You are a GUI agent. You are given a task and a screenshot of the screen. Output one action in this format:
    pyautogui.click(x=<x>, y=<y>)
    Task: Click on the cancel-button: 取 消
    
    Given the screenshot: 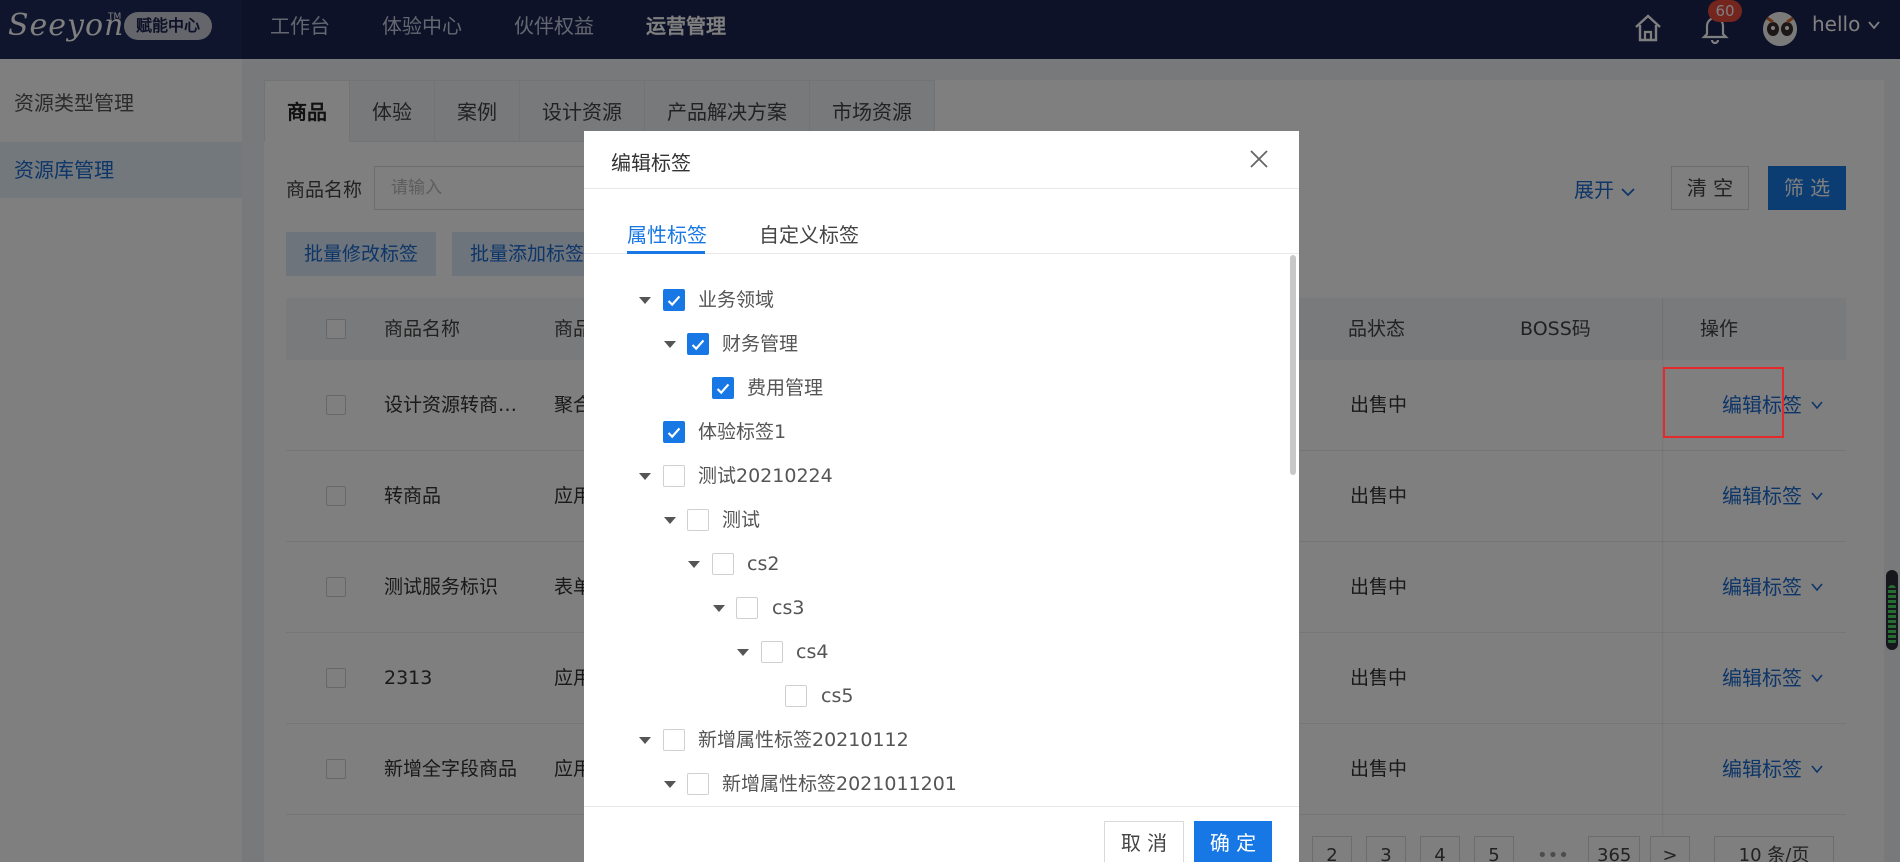 What is the action you would take?
    pyautogui.click(x=1144, y=841)
    